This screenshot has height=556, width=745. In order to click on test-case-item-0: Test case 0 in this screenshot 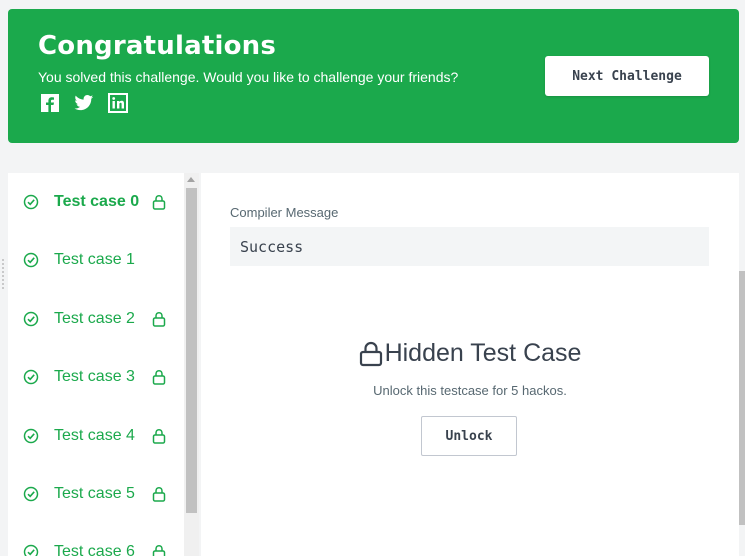, I will do `click(96, 202)`.